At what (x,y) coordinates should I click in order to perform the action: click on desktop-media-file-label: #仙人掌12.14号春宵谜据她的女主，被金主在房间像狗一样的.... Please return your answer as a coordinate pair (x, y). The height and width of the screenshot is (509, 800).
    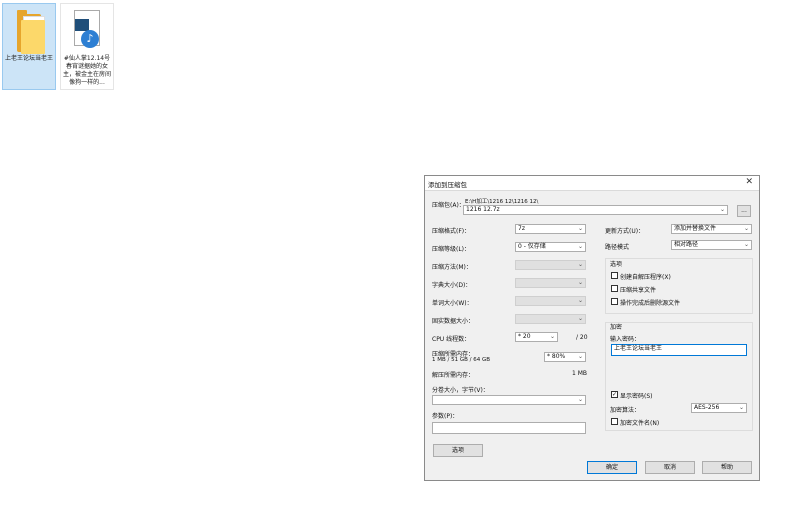
    Looking at the image, I should click on (87, 70).